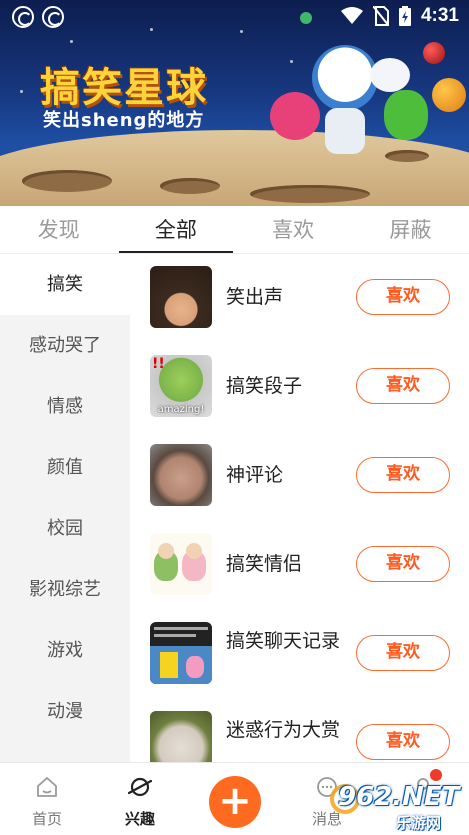 The height and width of the screenshot is (835, 469). What do you see at coordinates (449, 95) in the screenshot?
I see `orange-planet-icon` at bounding box center [449, 95].